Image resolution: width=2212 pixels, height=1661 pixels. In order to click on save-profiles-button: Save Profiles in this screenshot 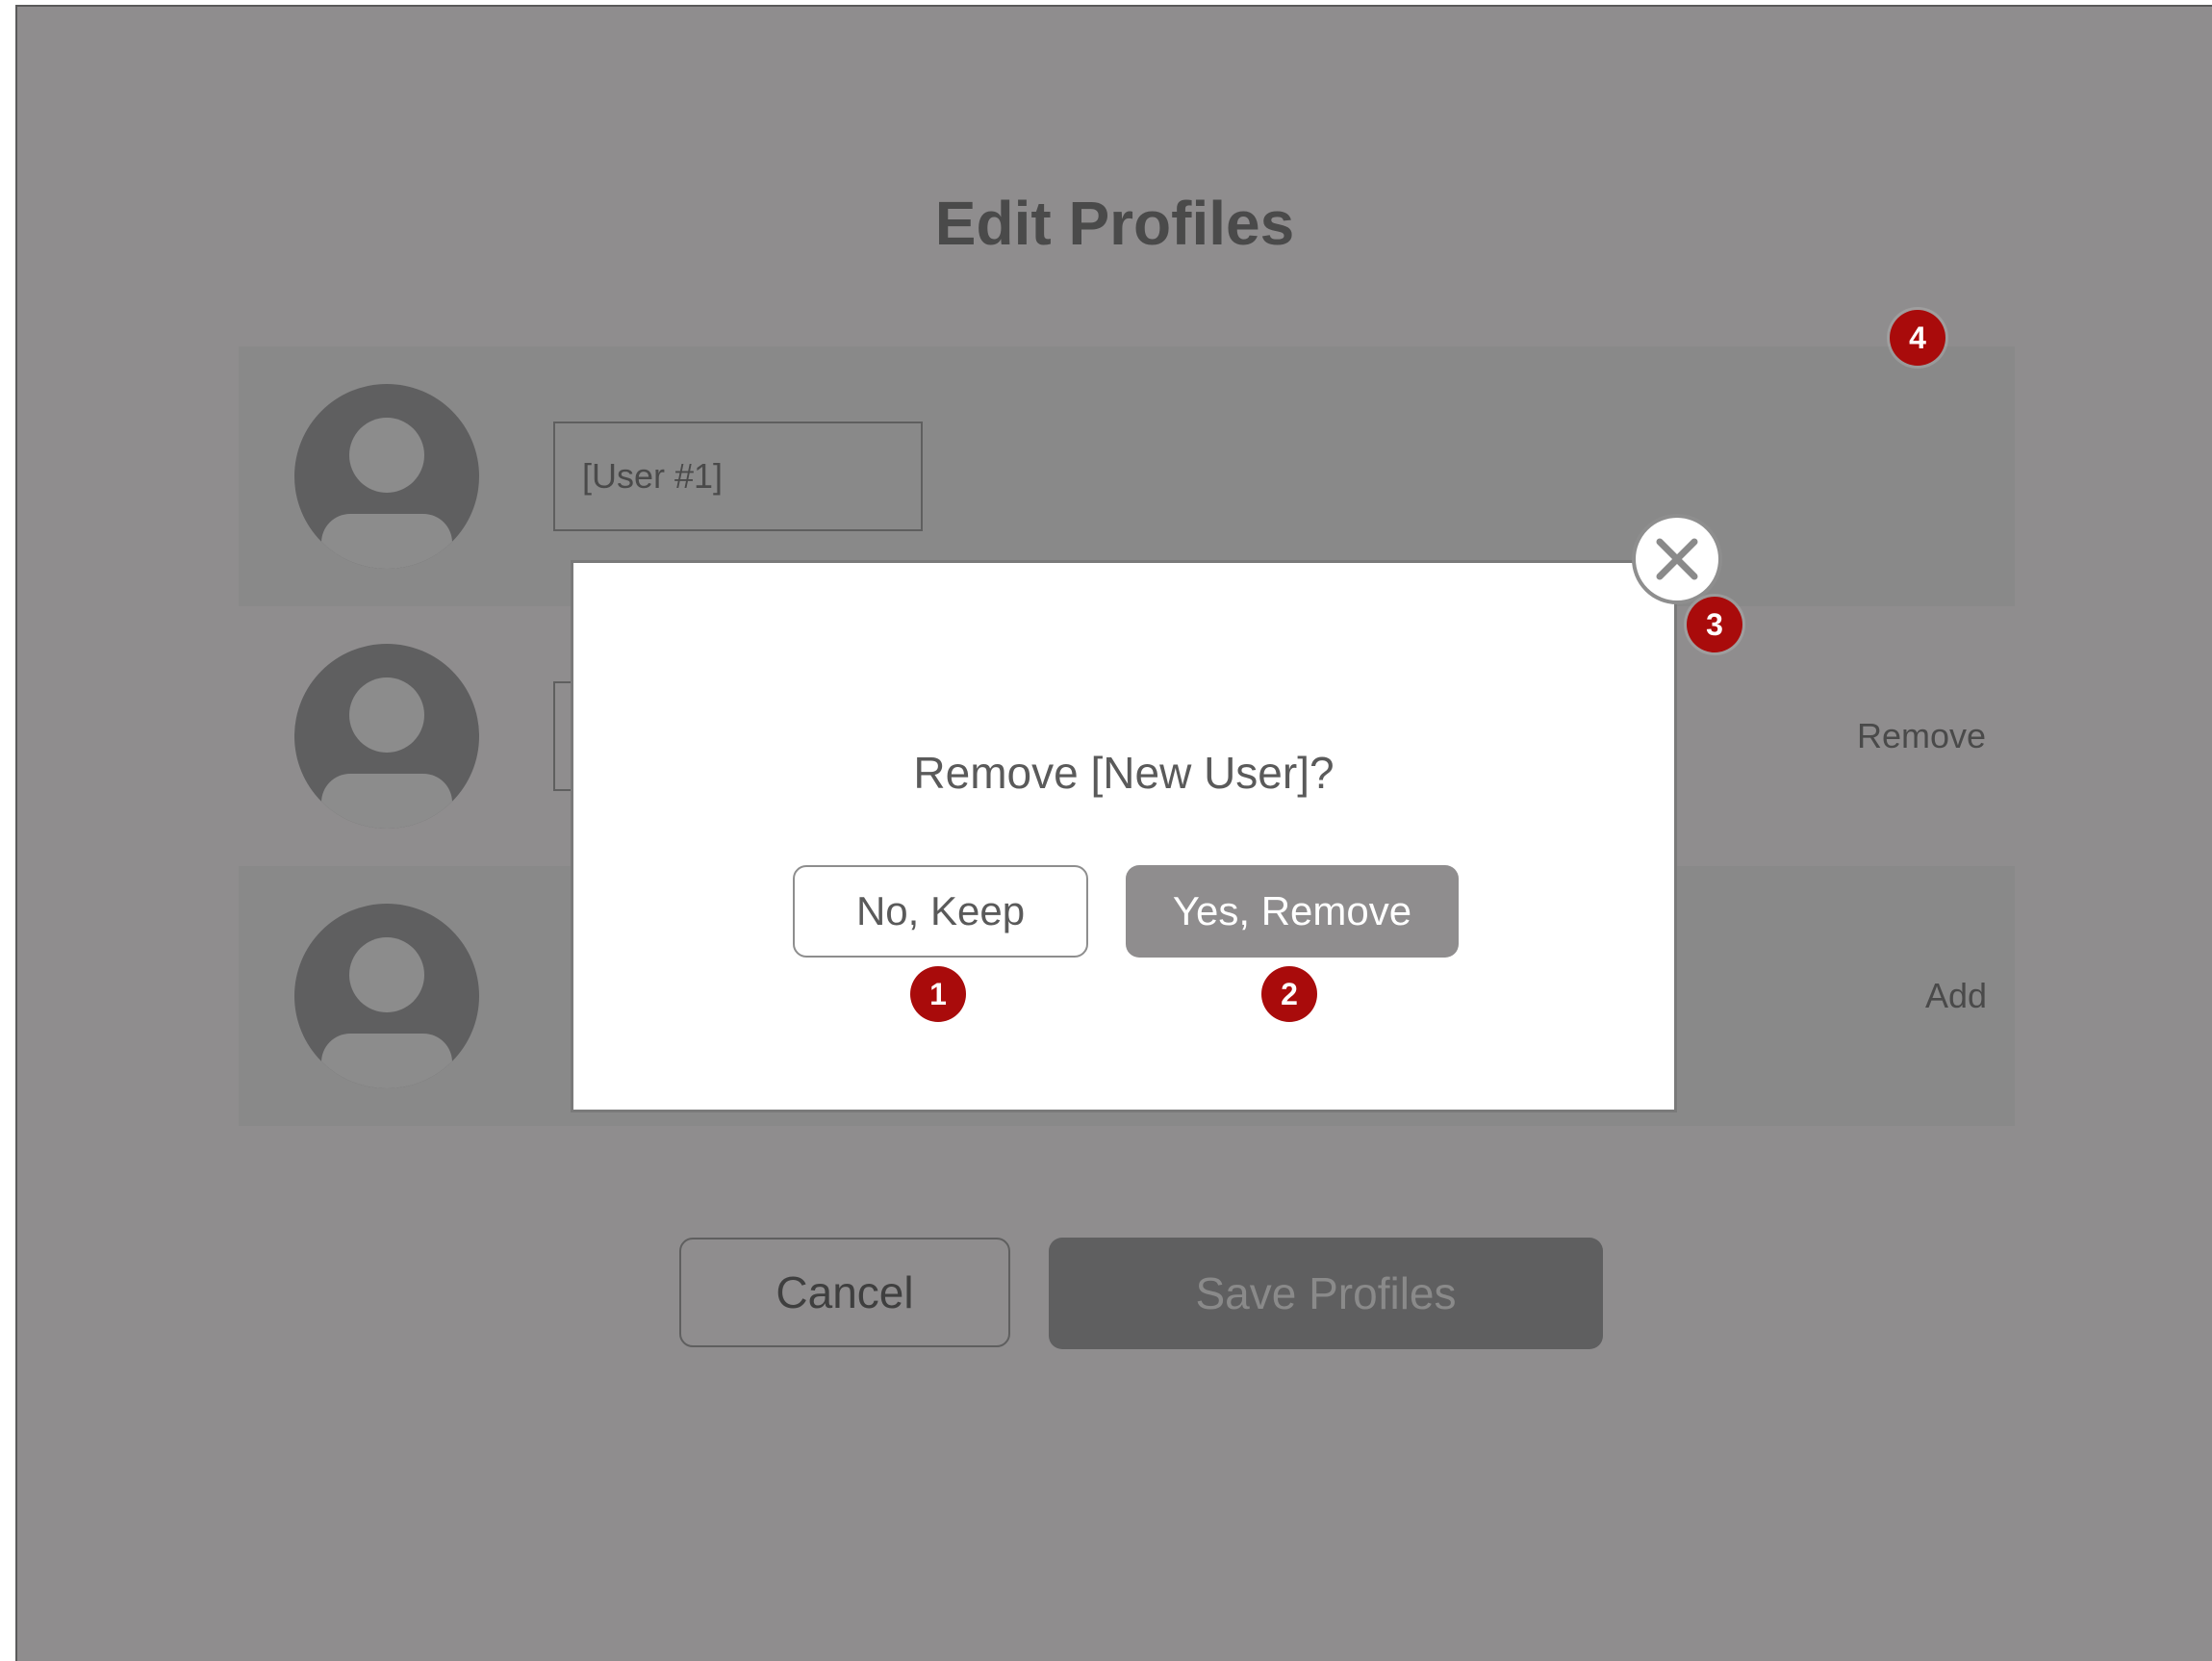, I will do `click(1326, 1293)`.